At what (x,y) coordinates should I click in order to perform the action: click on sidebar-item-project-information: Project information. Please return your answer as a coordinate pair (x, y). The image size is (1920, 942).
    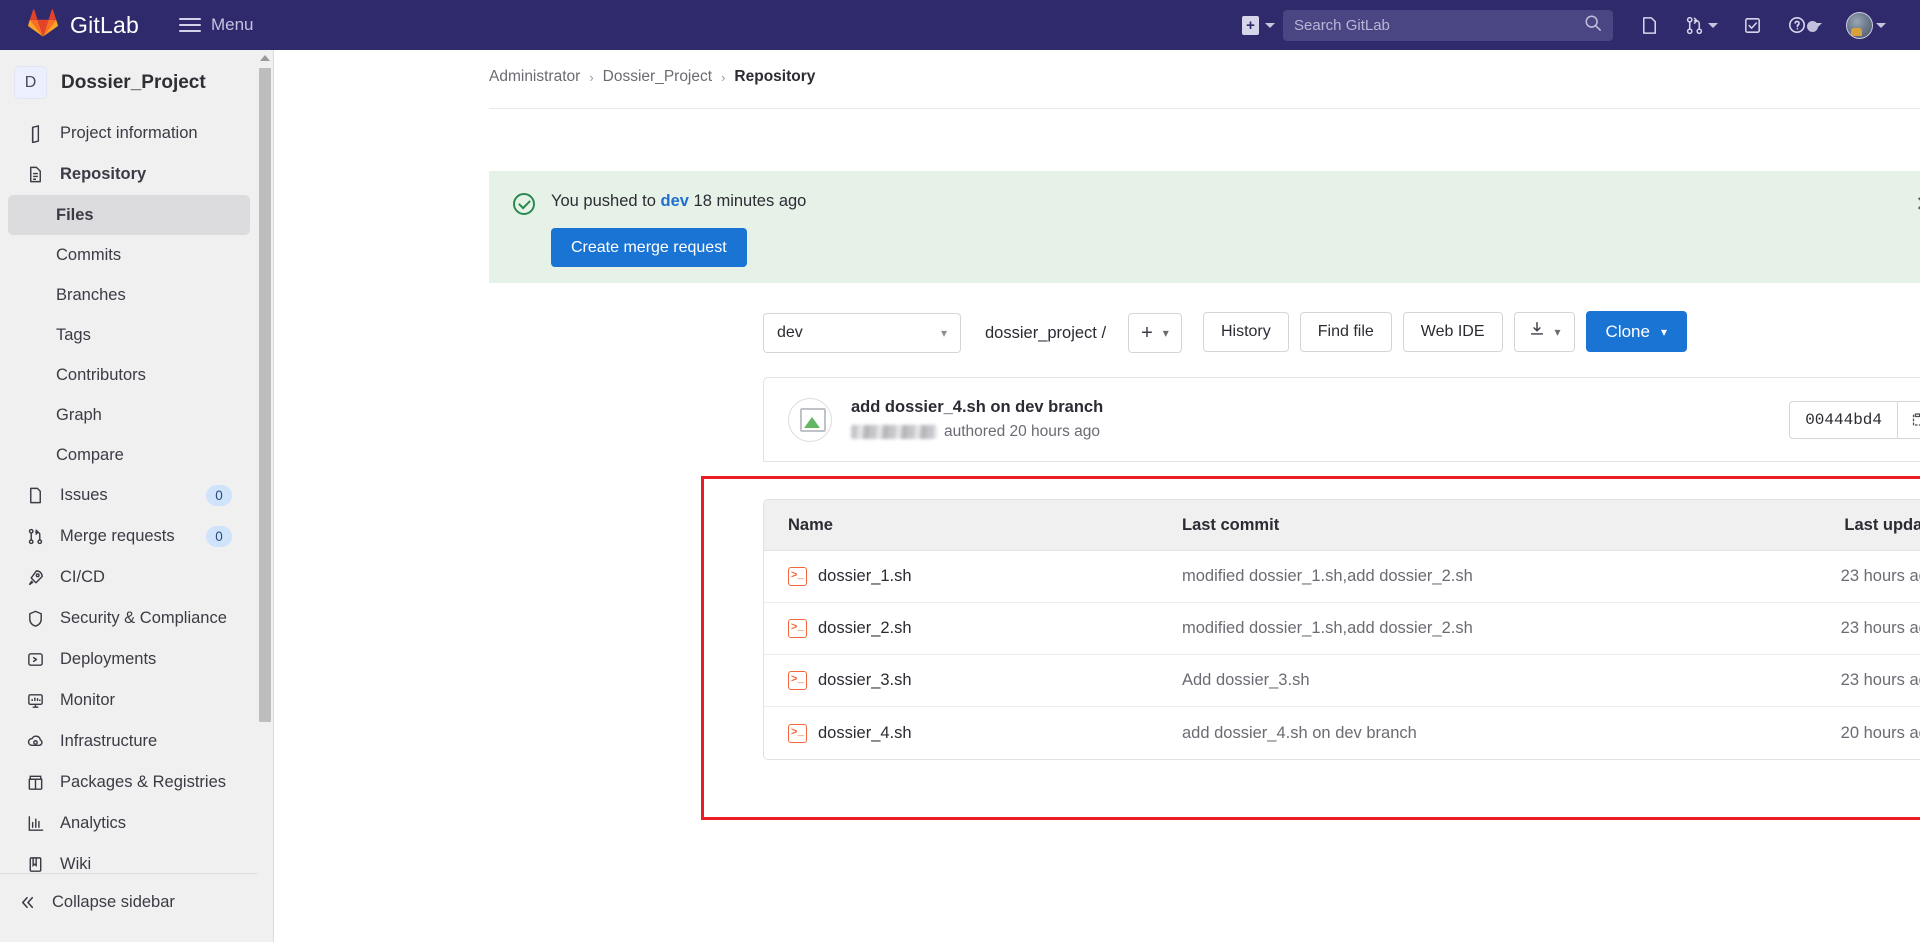
    Looking at the image, I should click on (129, 133).